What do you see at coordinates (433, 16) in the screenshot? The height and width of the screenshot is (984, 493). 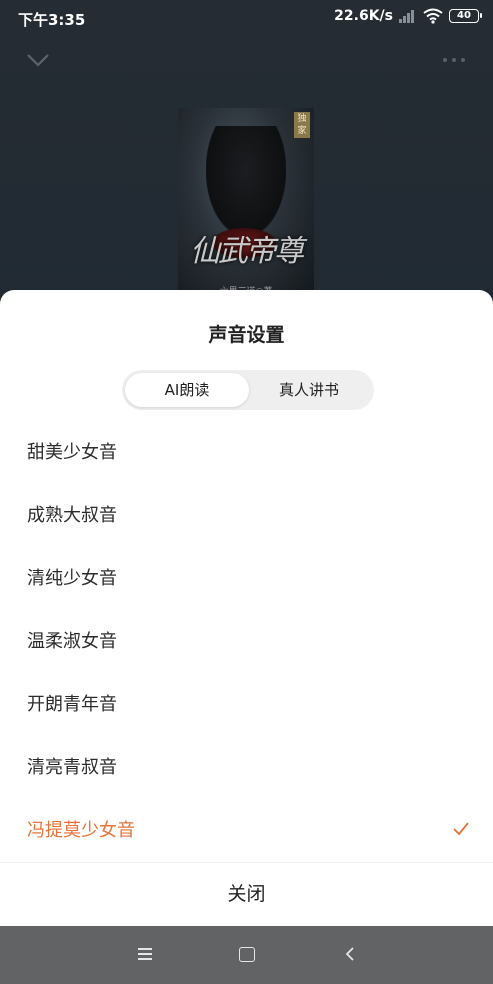 I see `wifi-icon` at bounding box center [433, 16].